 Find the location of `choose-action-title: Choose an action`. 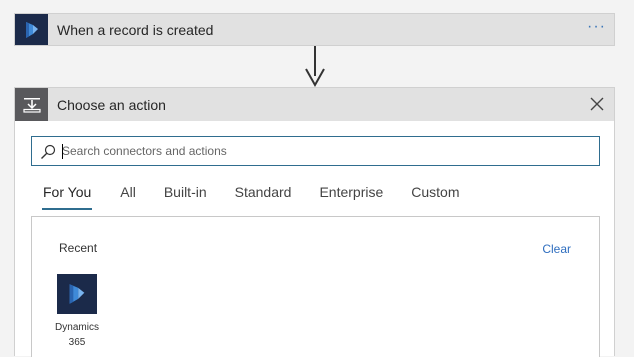

choose-action-title: Choose an action is located at coordinates (111, 105).